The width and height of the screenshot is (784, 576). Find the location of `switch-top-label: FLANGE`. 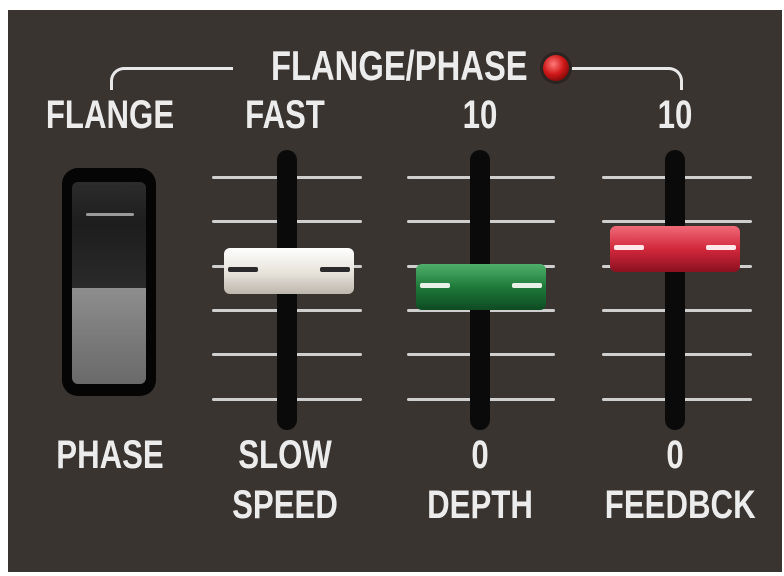

switch-top-label: FLANGE is located at coordinates (110, 115).